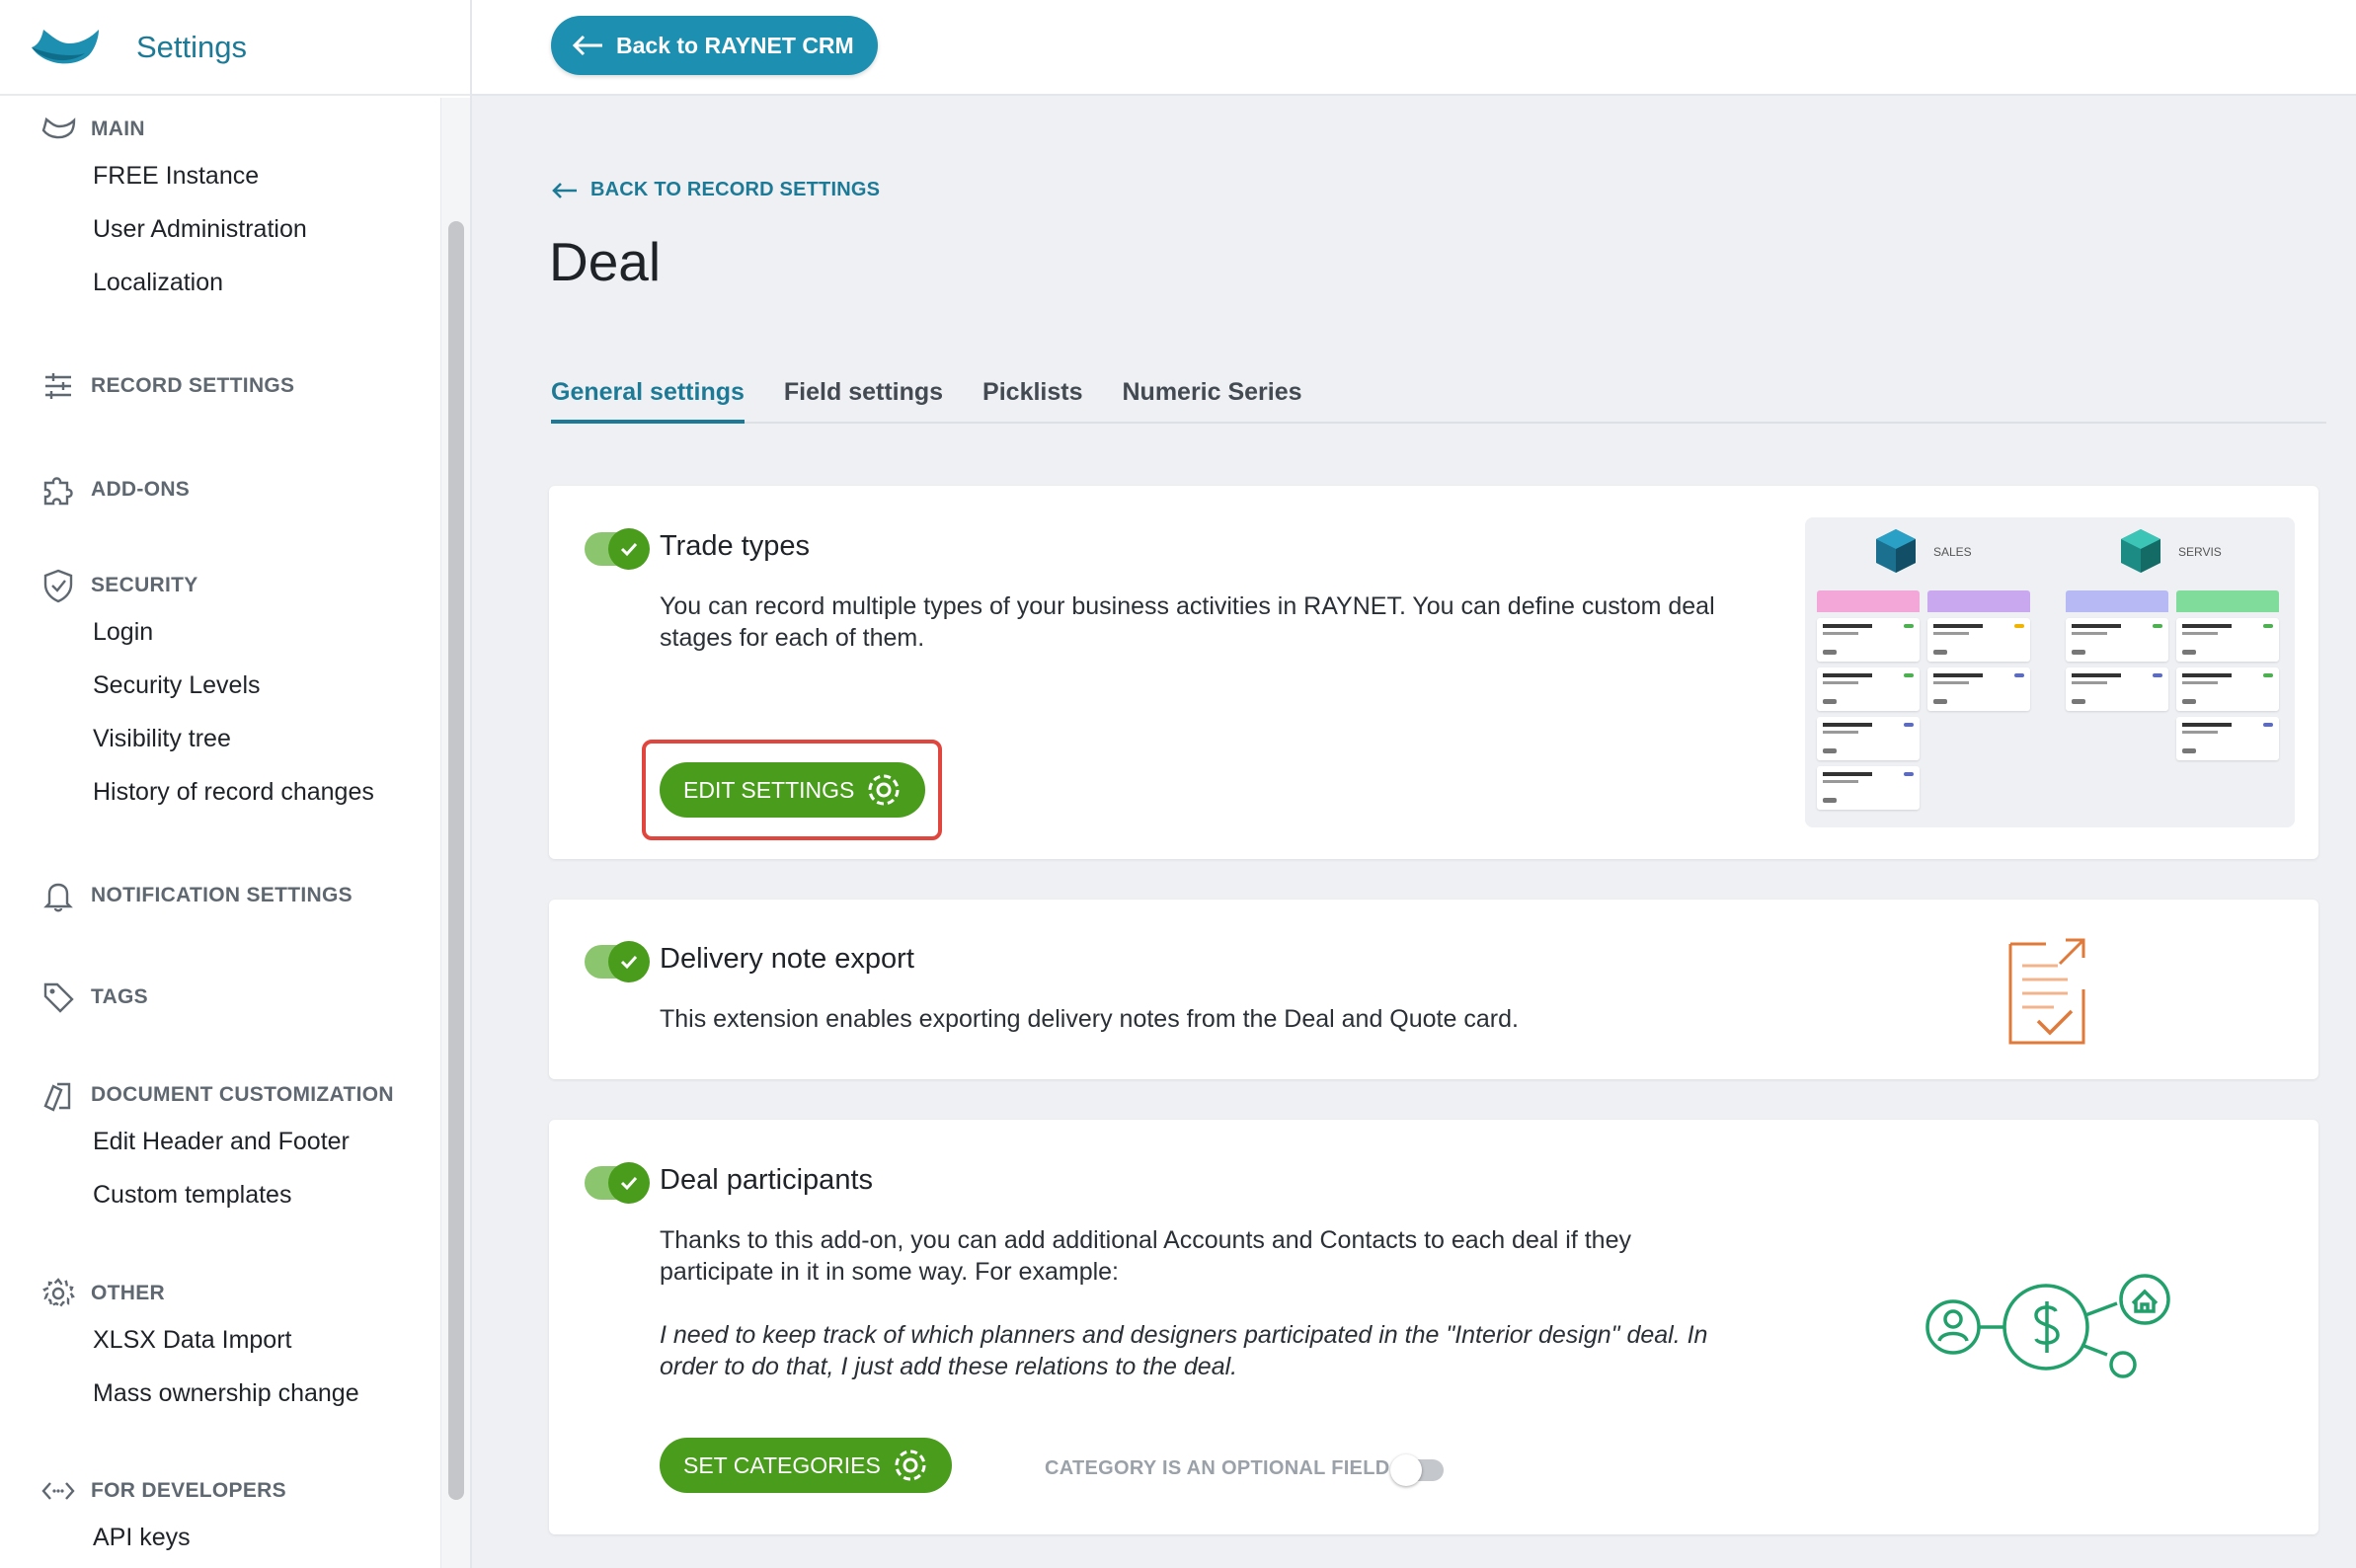 Image resolution: width=2356 pixels, height=1568 pixels. I want to click on nav-section-record-settings: RECORD SETTINGS, so click(217, 386).